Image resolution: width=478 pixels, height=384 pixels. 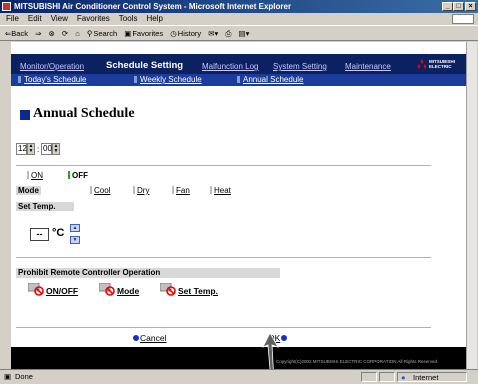 I want to click on logo-text: MITSUBISHI ELECTRIC, so click(x=442, y=64).